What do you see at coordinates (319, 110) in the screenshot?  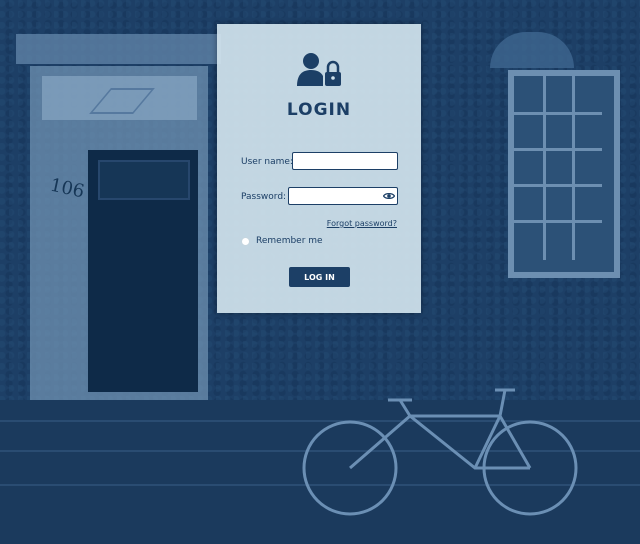 I see `login-title: LOGIN` at bounding box center [319, 110].